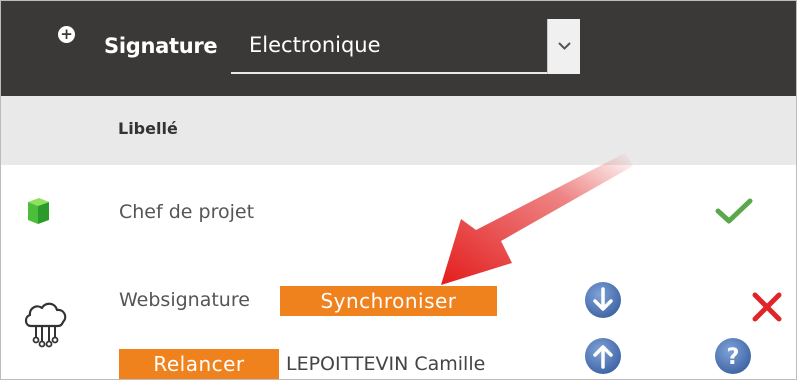  I want to click on row-label-chef-de-projet: Chef de projet, so click(187, 212).